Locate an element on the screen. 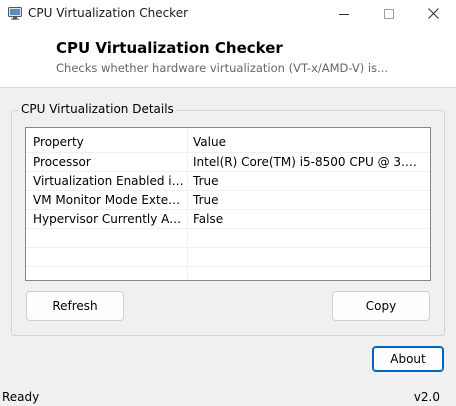 The image size is (456, 406). copy-button: Copy is located at coordinates (381, 306).